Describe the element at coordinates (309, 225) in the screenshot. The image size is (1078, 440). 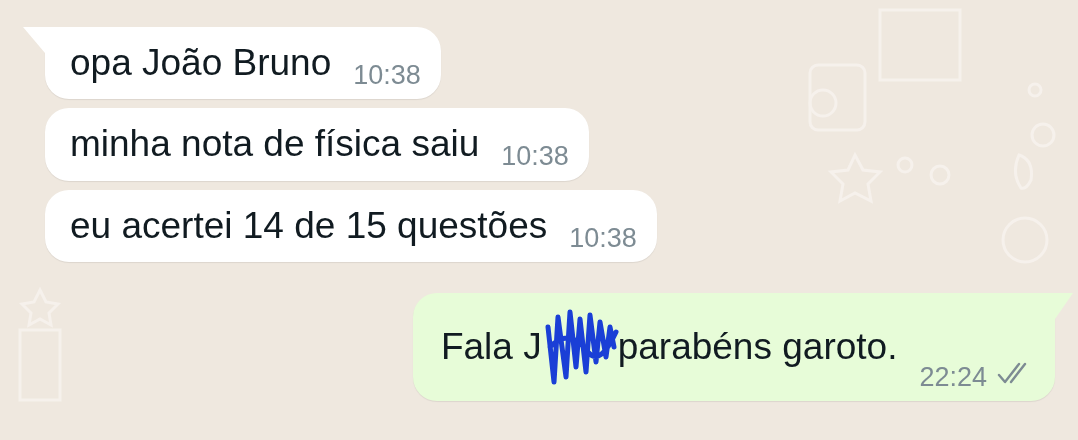
I see `message-text: eu acertei 14 de 15 questões` at that location.